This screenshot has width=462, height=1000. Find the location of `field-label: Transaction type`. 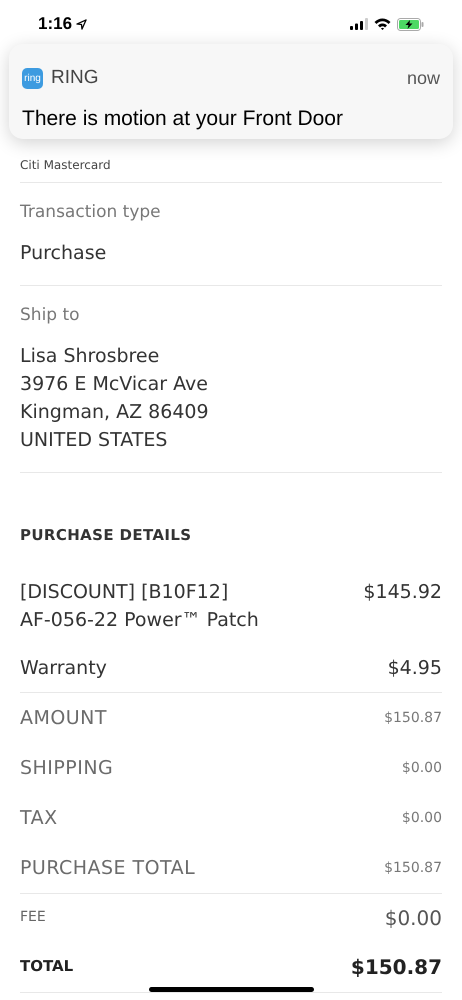

field-label: Transaction type is located at coordinates (91, 212).